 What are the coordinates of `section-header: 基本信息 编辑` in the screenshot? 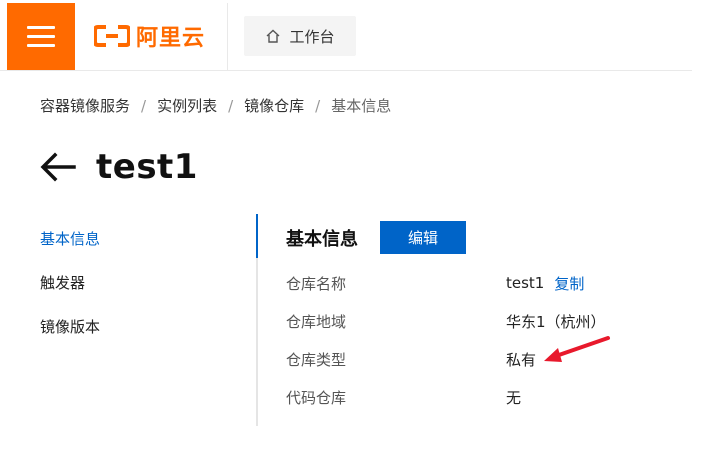 It's located at (376, 237).